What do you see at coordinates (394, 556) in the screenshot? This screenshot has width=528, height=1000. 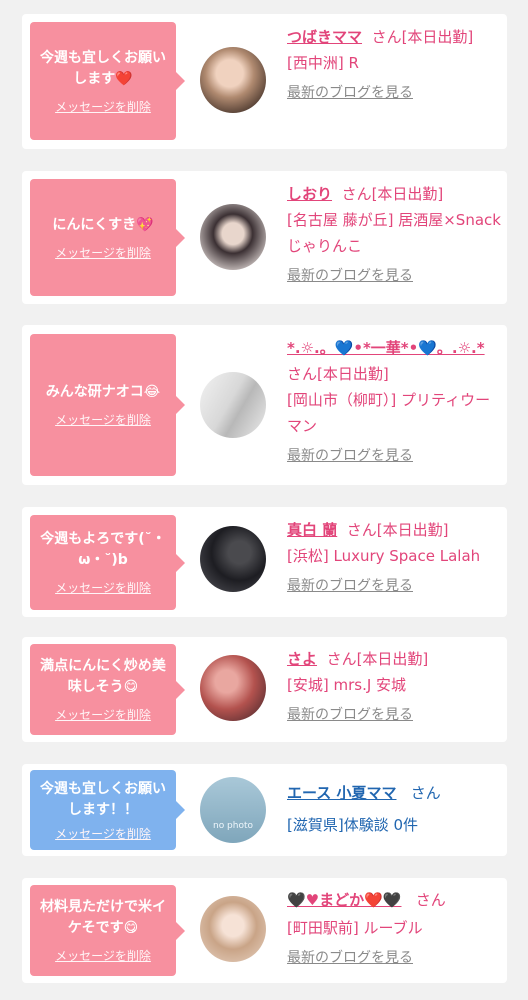 I see `shop-name: [浜松] Luxury Space Lalah` at bounding box center [394, 556].